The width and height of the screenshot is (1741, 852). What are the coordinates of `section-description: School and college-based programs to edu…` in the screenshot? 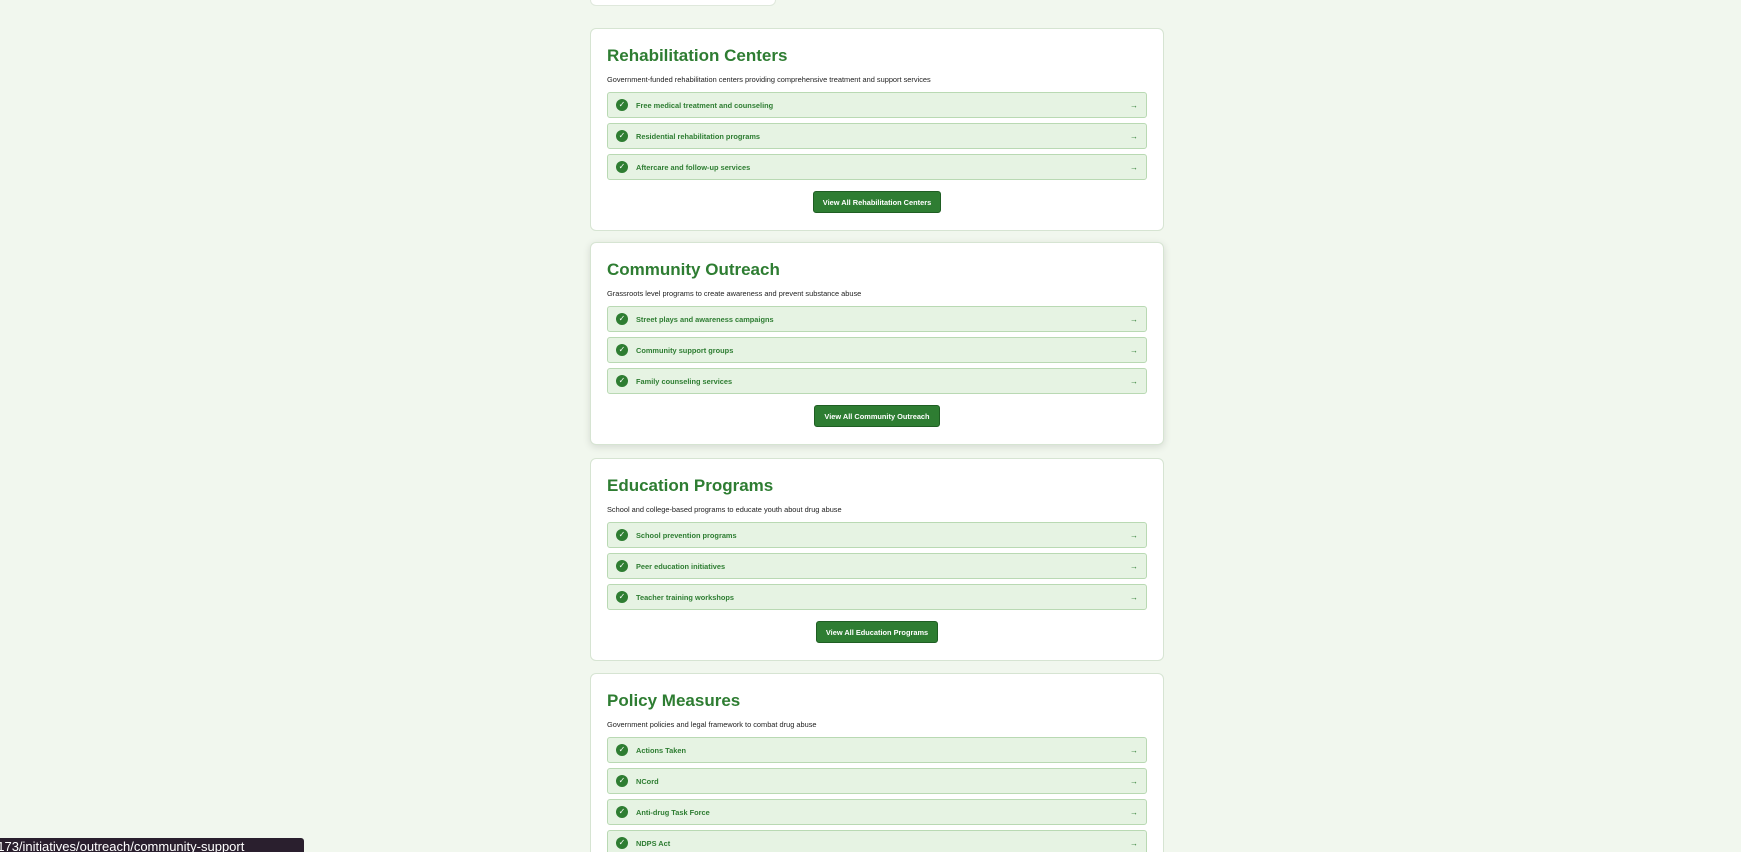 It's located at (724, 509).